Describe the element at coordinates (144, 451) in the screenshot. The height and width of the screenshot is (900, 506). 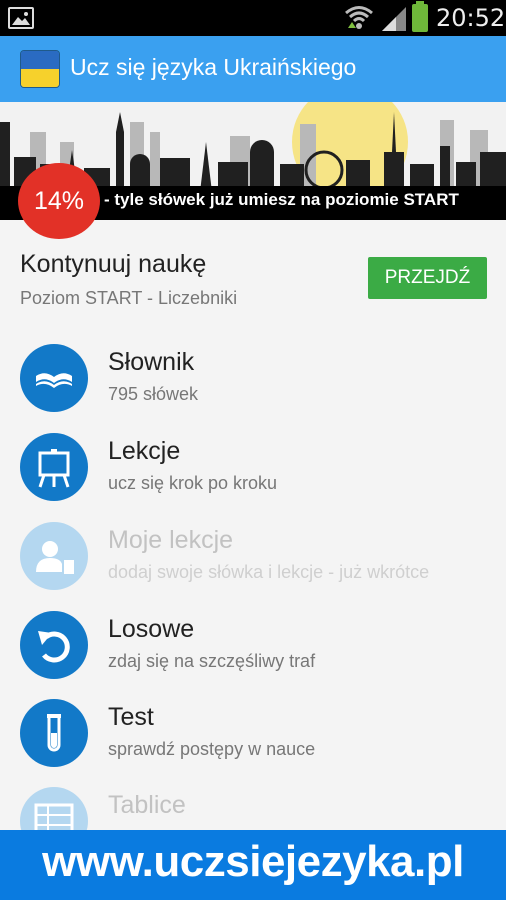
I see `menu-label: Lekcje` at that location.